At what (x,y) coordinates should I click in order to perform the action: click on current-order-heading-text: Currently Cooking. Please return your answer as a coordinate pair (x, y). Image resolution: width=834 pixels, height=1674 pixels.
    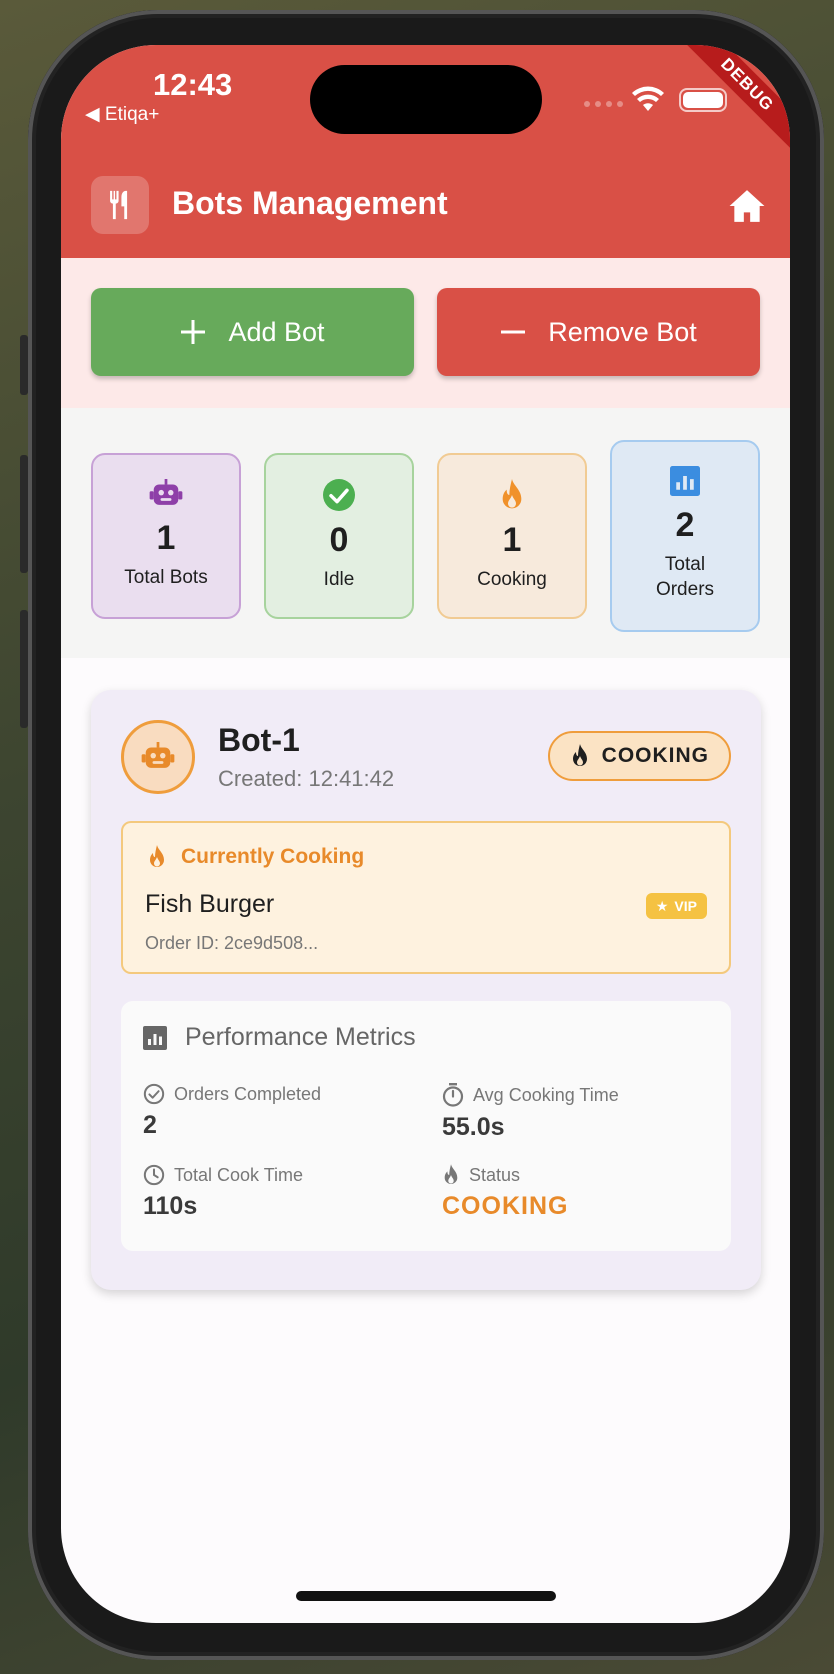
    Looking at the image, I should click on (273, 856).